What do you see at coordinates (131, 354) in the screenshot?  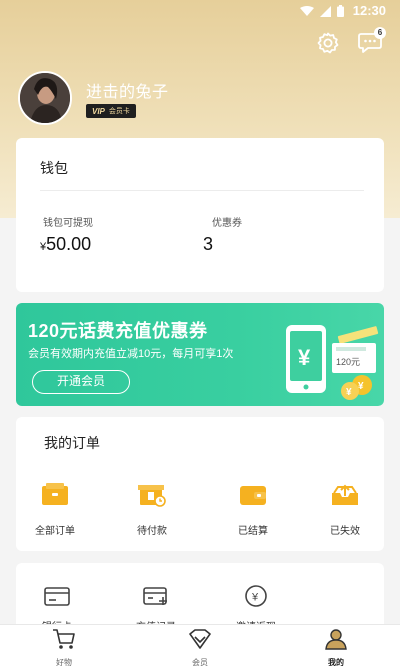 I see `promo-subtitle: 会员有效期内充值立减10元，每月可享1次` at bounding box center [131, 354].